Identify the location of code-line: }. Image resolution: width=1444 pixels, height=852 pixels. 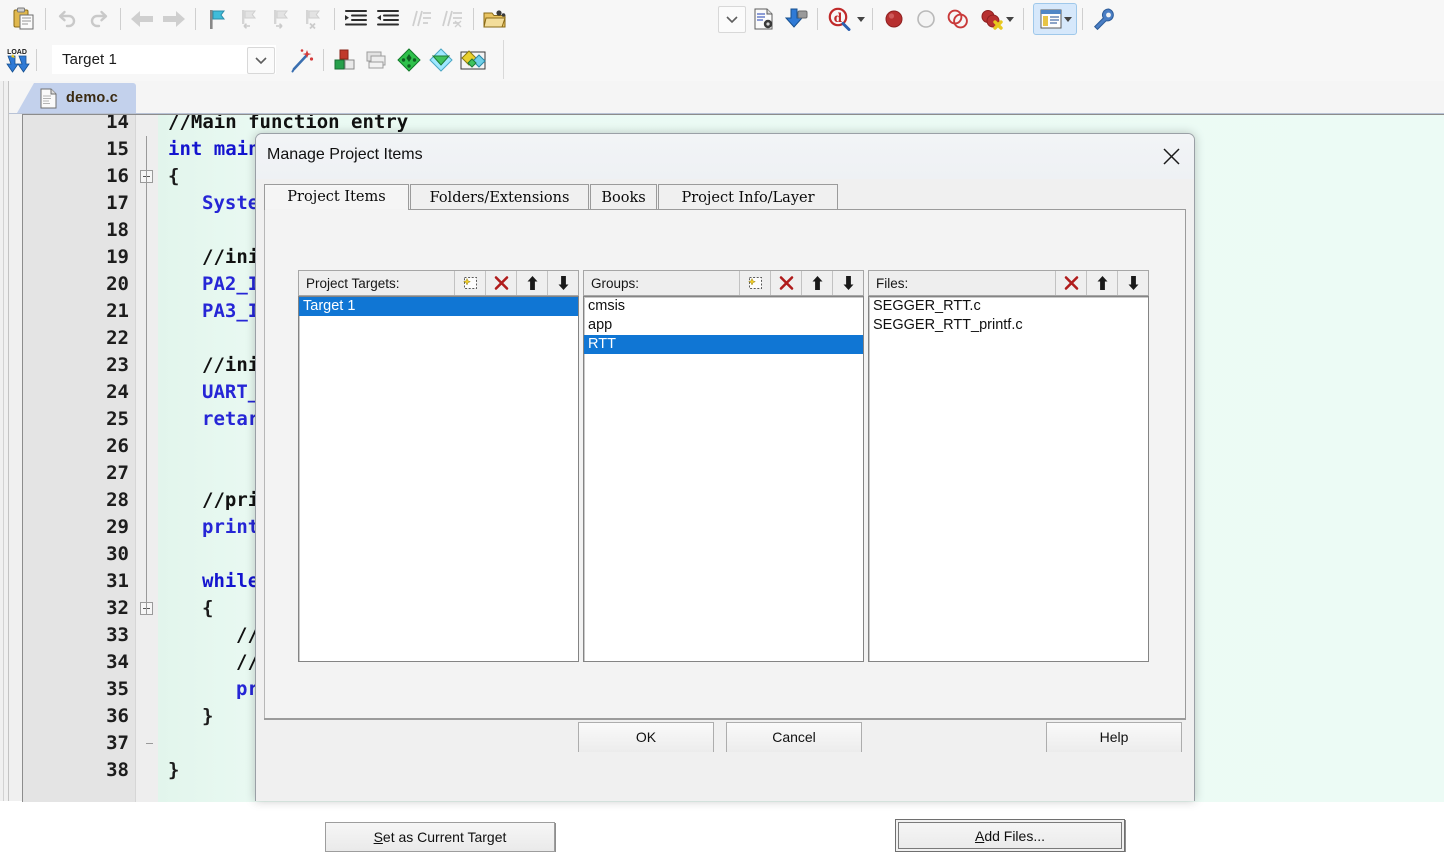
(185, 716).